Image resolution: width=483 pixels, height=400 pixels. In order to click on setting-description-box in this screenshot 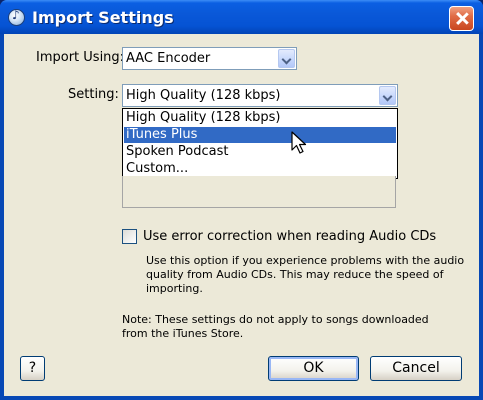, I will do `click(259, 192)`.